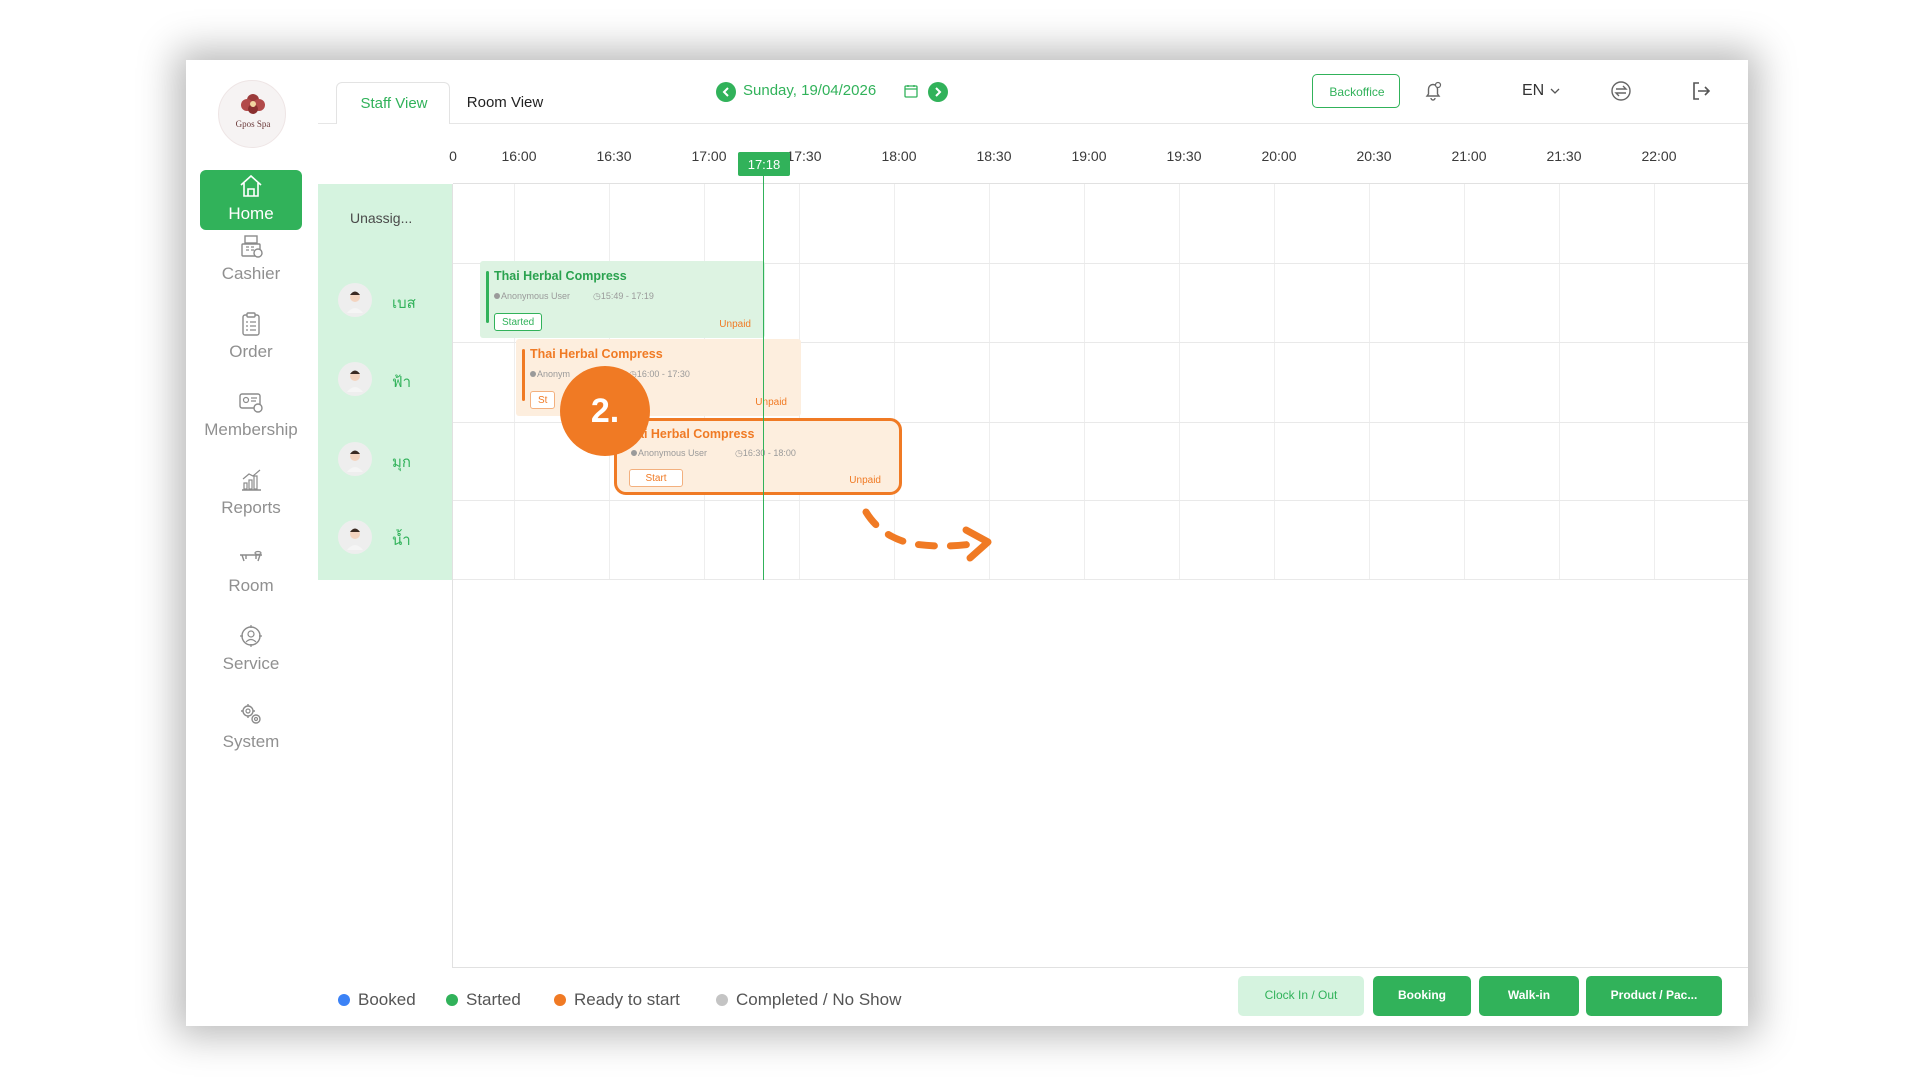  I want to click on booking-customer: Anonym, so click(550, 374).